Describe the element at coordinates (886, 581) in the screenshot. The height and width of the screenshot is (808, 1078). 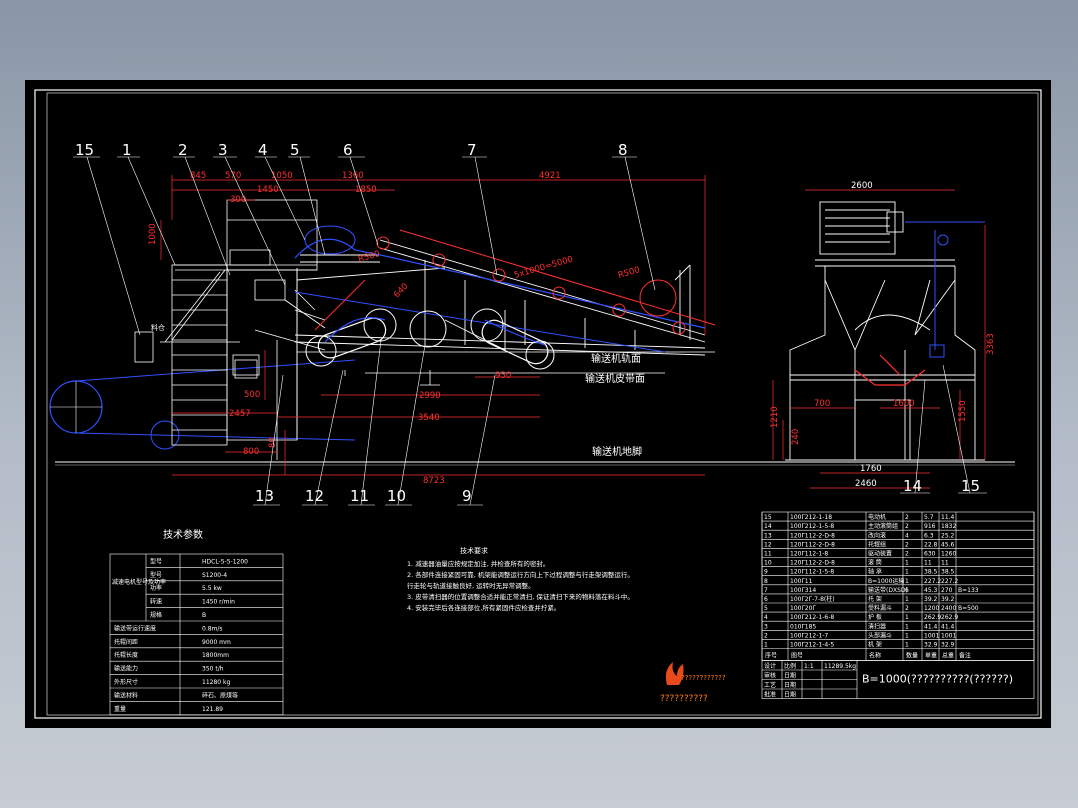
I see `bom-cell: B=1000运输` at that location.